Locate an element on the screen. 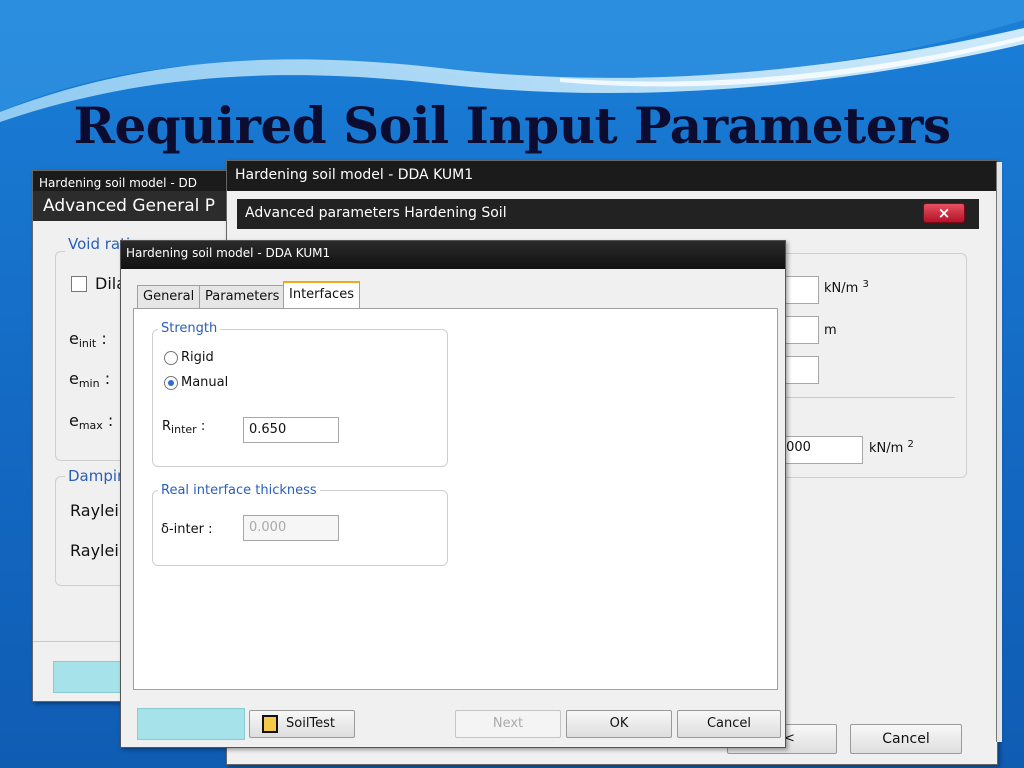 The height and width of the screenshot is (768, 1024). slide-title: Required Soil Input Parameters is located at coordinates (512, 125).